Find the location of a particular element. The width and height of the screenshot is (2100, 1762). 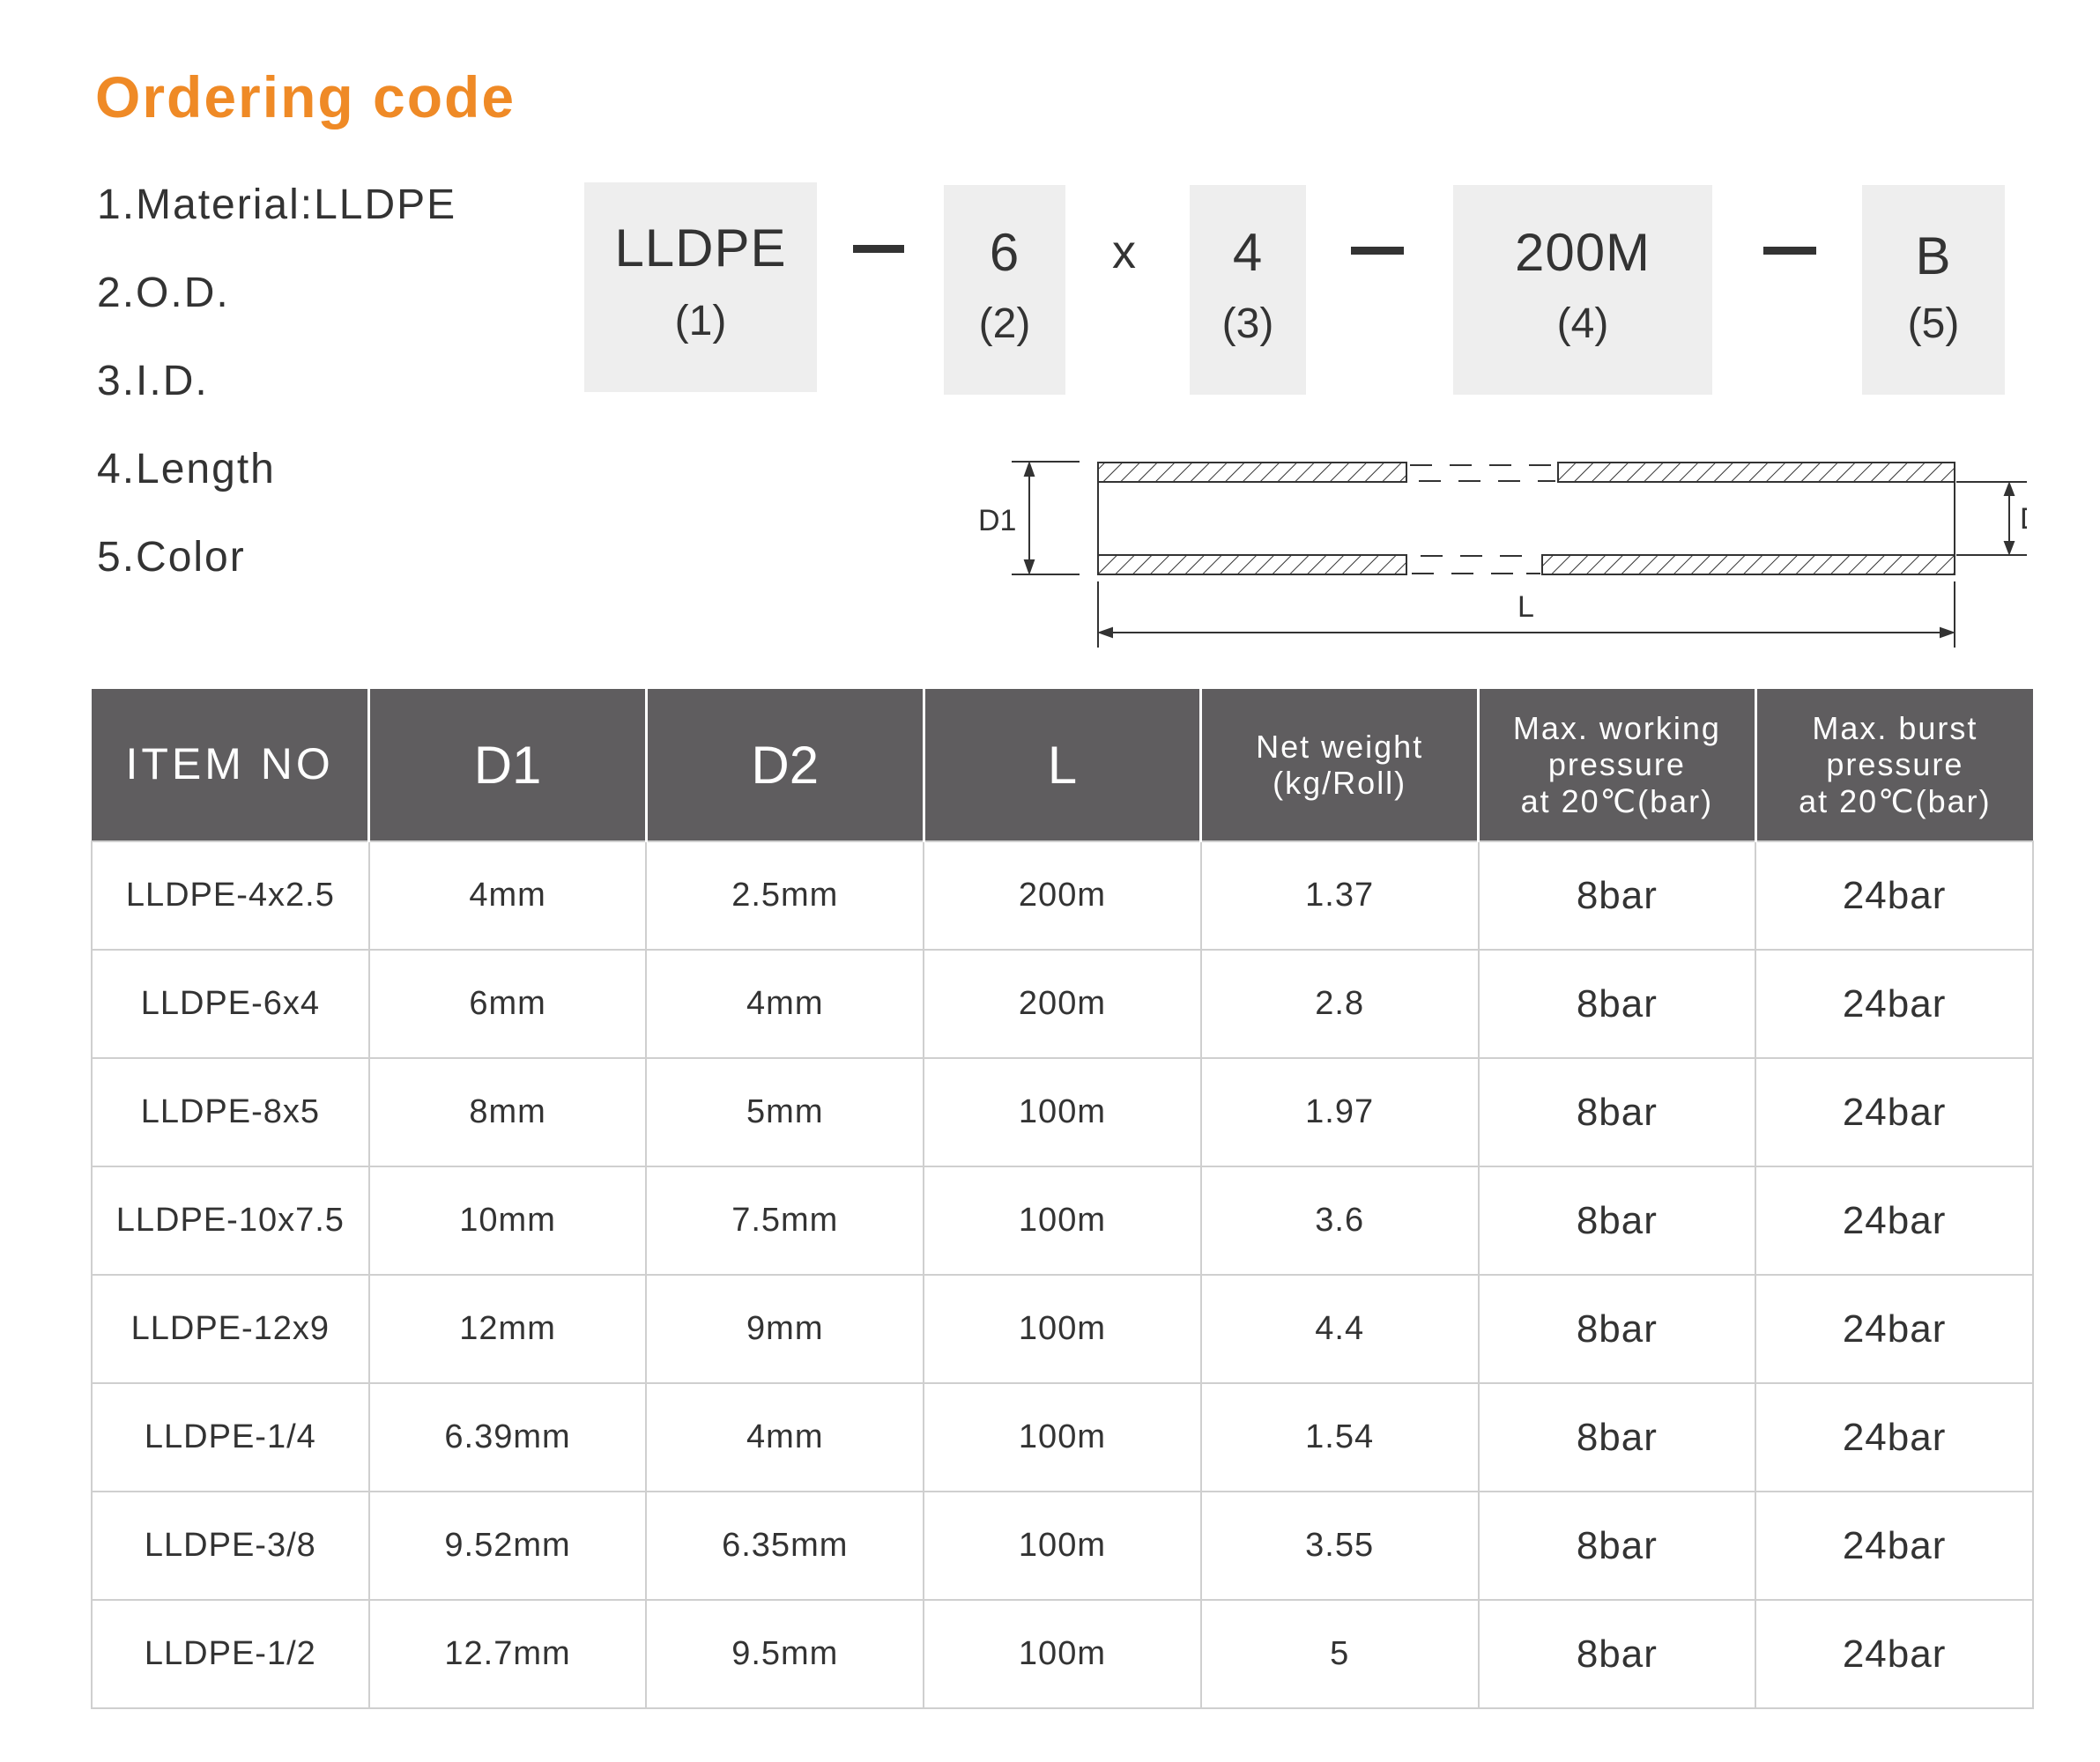

header-burst-line1: Max. burst is located at coordinates (1895, 727).